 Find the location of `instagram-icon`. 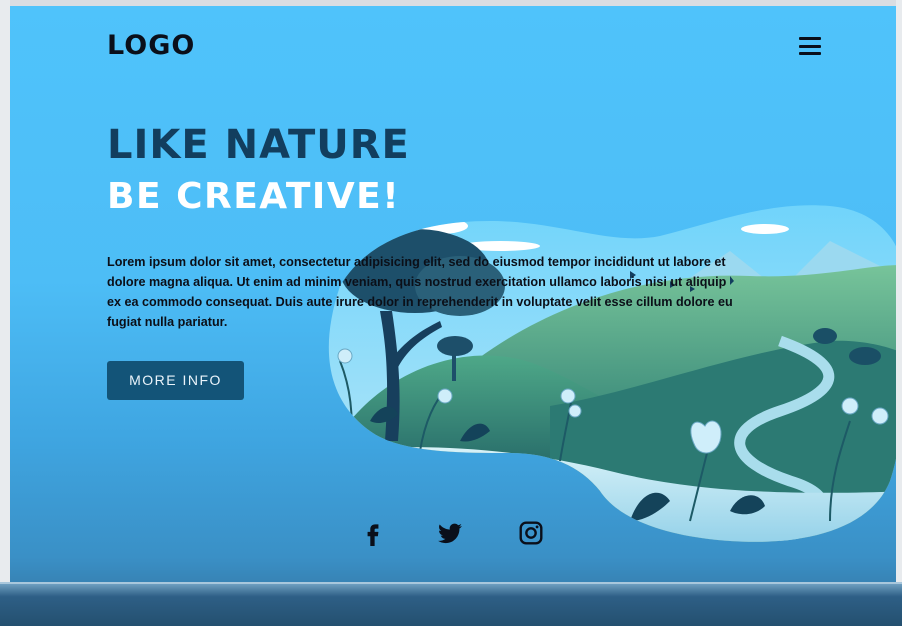

instagram-icon is located at coordinates (531, 533).